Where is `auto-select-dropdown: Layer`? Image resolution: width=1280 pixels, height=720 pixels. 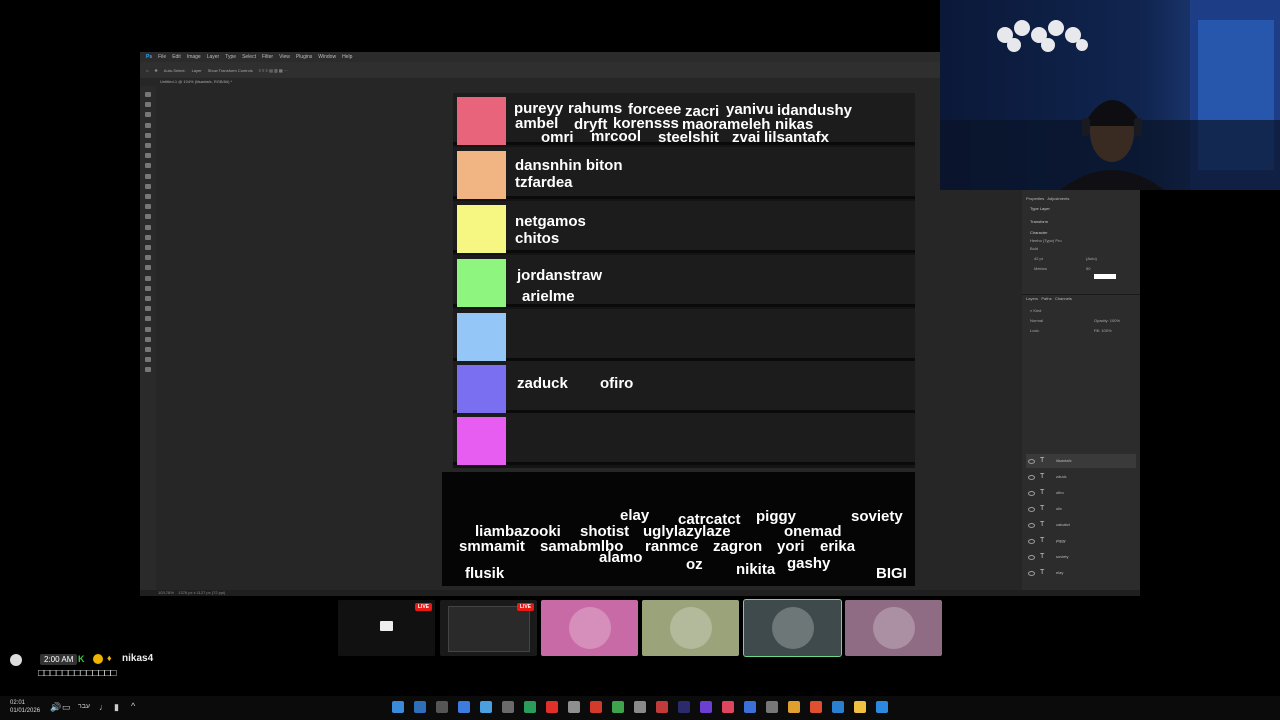
auto-select-dropdown: Layer is located at coordinates (197, 70).